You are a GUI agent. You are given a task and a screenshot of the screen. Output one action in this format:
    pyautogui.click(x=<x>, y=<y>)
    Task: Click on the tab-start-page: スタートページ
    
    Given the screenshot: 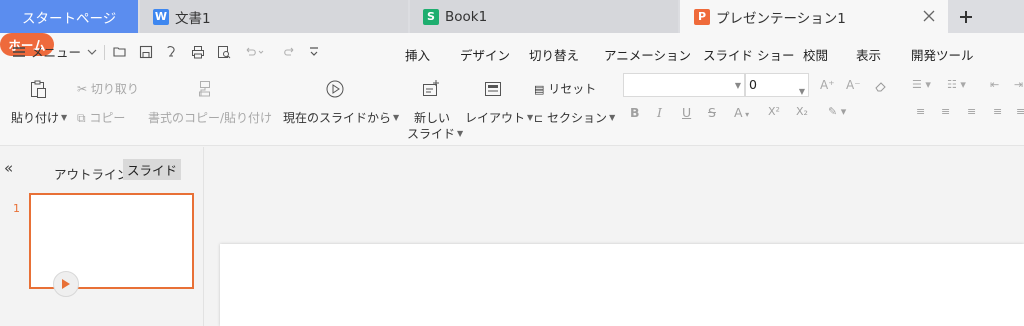 What is the action you would take?
    pyautogui.click(x=69, y=16)
    